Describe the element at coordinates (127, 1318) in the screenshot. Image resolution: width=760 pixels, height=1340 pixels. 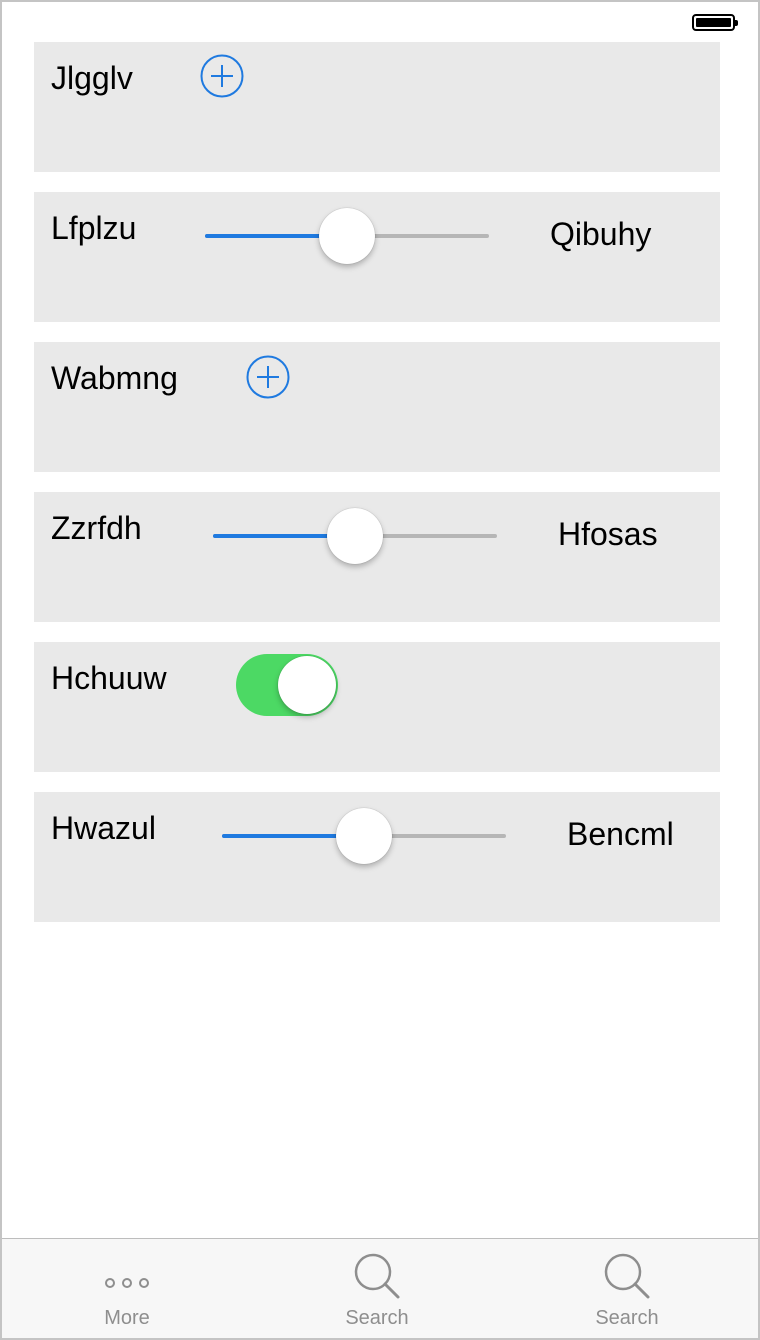
I see `tab-label: More` at that location.